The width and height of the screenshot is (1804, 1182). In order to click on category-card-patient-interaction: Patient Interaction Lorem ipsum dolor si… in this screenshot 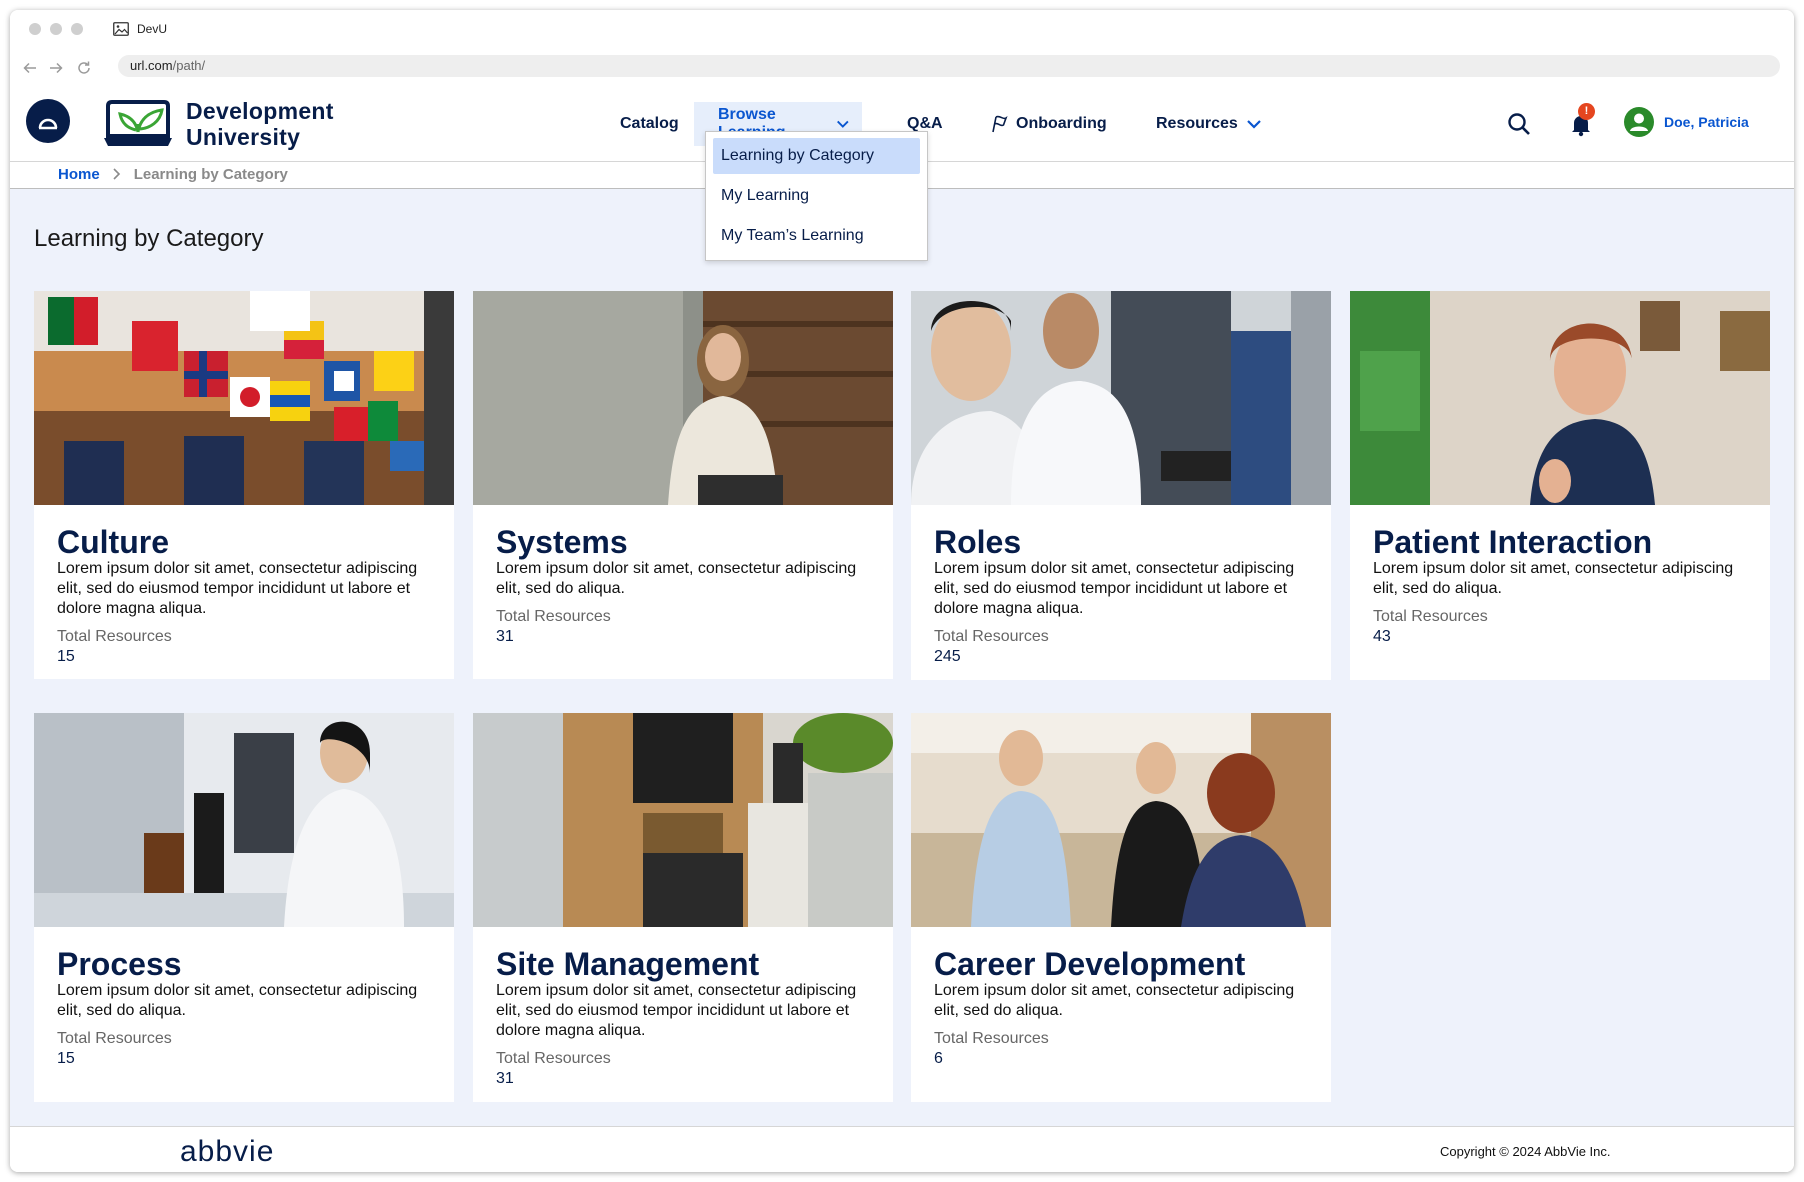, I will do `click(1560, 485)`.